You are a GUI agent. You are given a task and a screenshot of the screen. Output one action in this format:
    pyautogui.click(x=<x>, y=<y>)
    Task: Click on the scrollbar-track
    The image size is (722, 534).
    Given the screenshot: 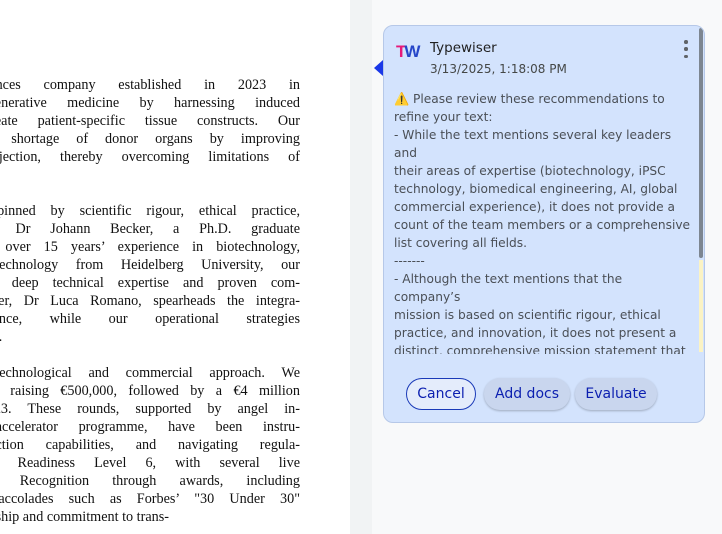 What is the action you would take?
    pyautogui.click(x=701, y=306)
    